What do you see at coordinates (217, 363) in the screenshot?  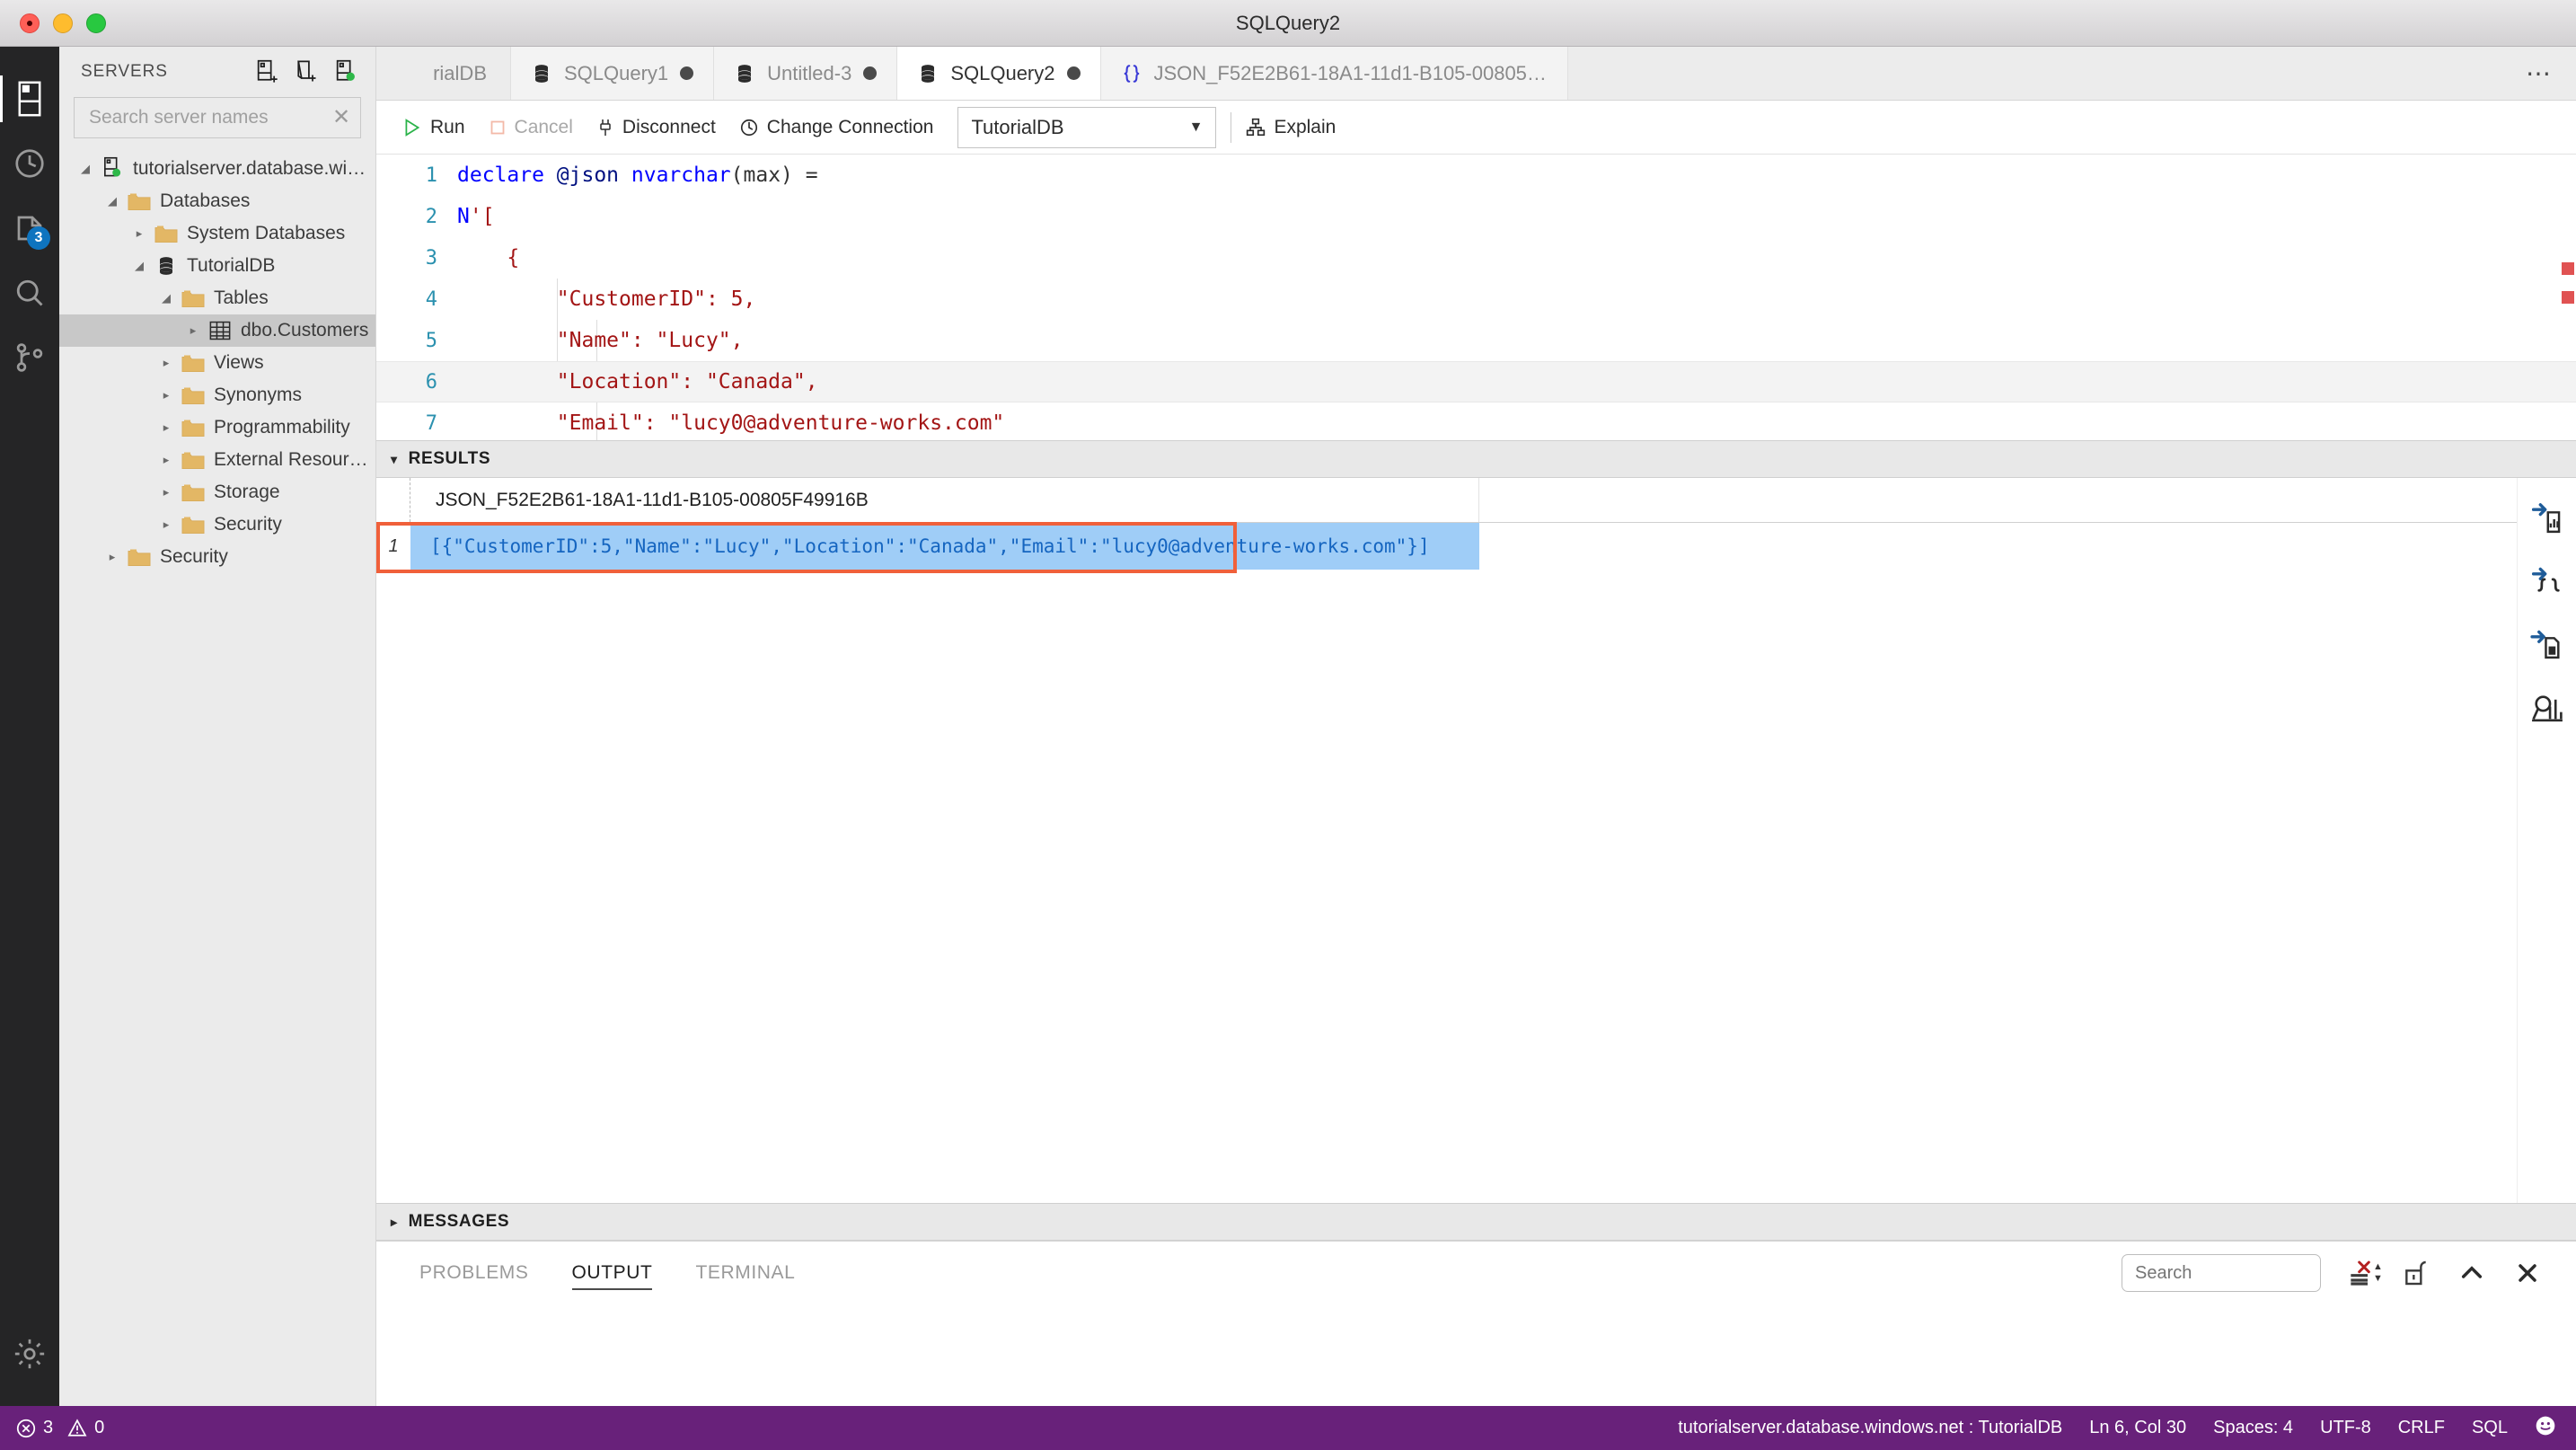 I see `tree-item: ▸ Views` at bounding box center [217, 363].